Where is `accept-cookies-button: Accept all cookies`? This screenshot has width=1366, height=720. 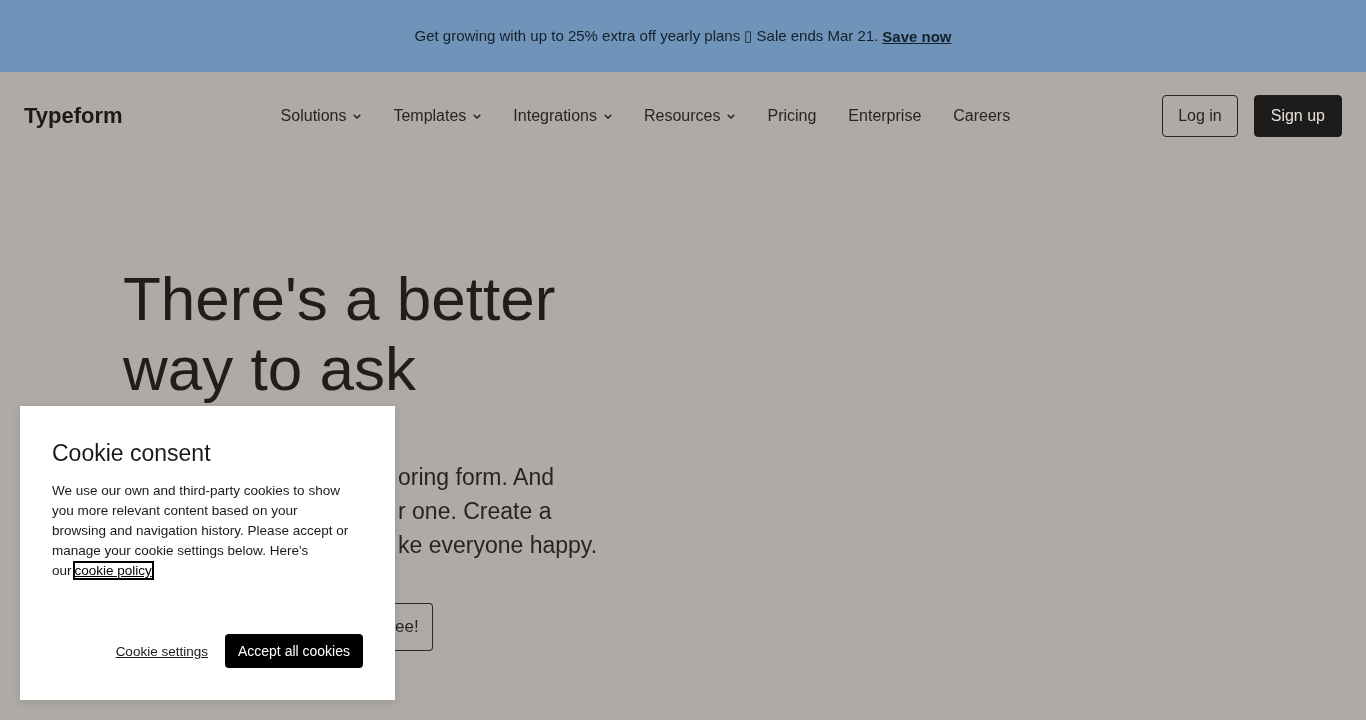 accept-cookies-button: Accept all cookies is located at coordinates (293, 651).